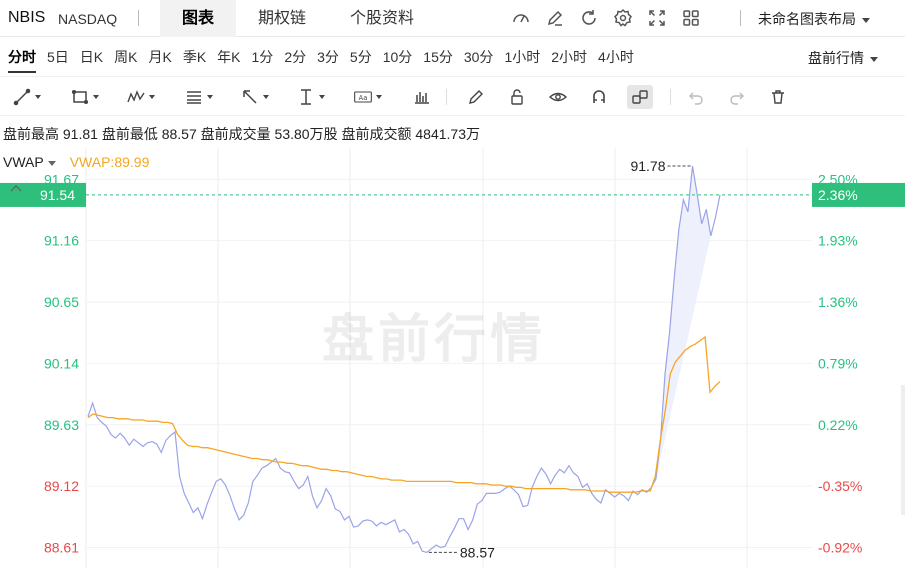 The height and width of the screenshot is (568, 905). I want to click on fib-tool-icon, so click(198, 97).